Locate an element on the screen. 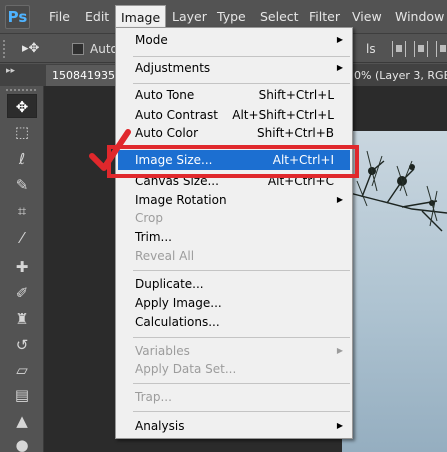 The width and height of the screenshot is (447, 452). menu-item-variables: Variables ▶ is located at coordinates (234, 351).